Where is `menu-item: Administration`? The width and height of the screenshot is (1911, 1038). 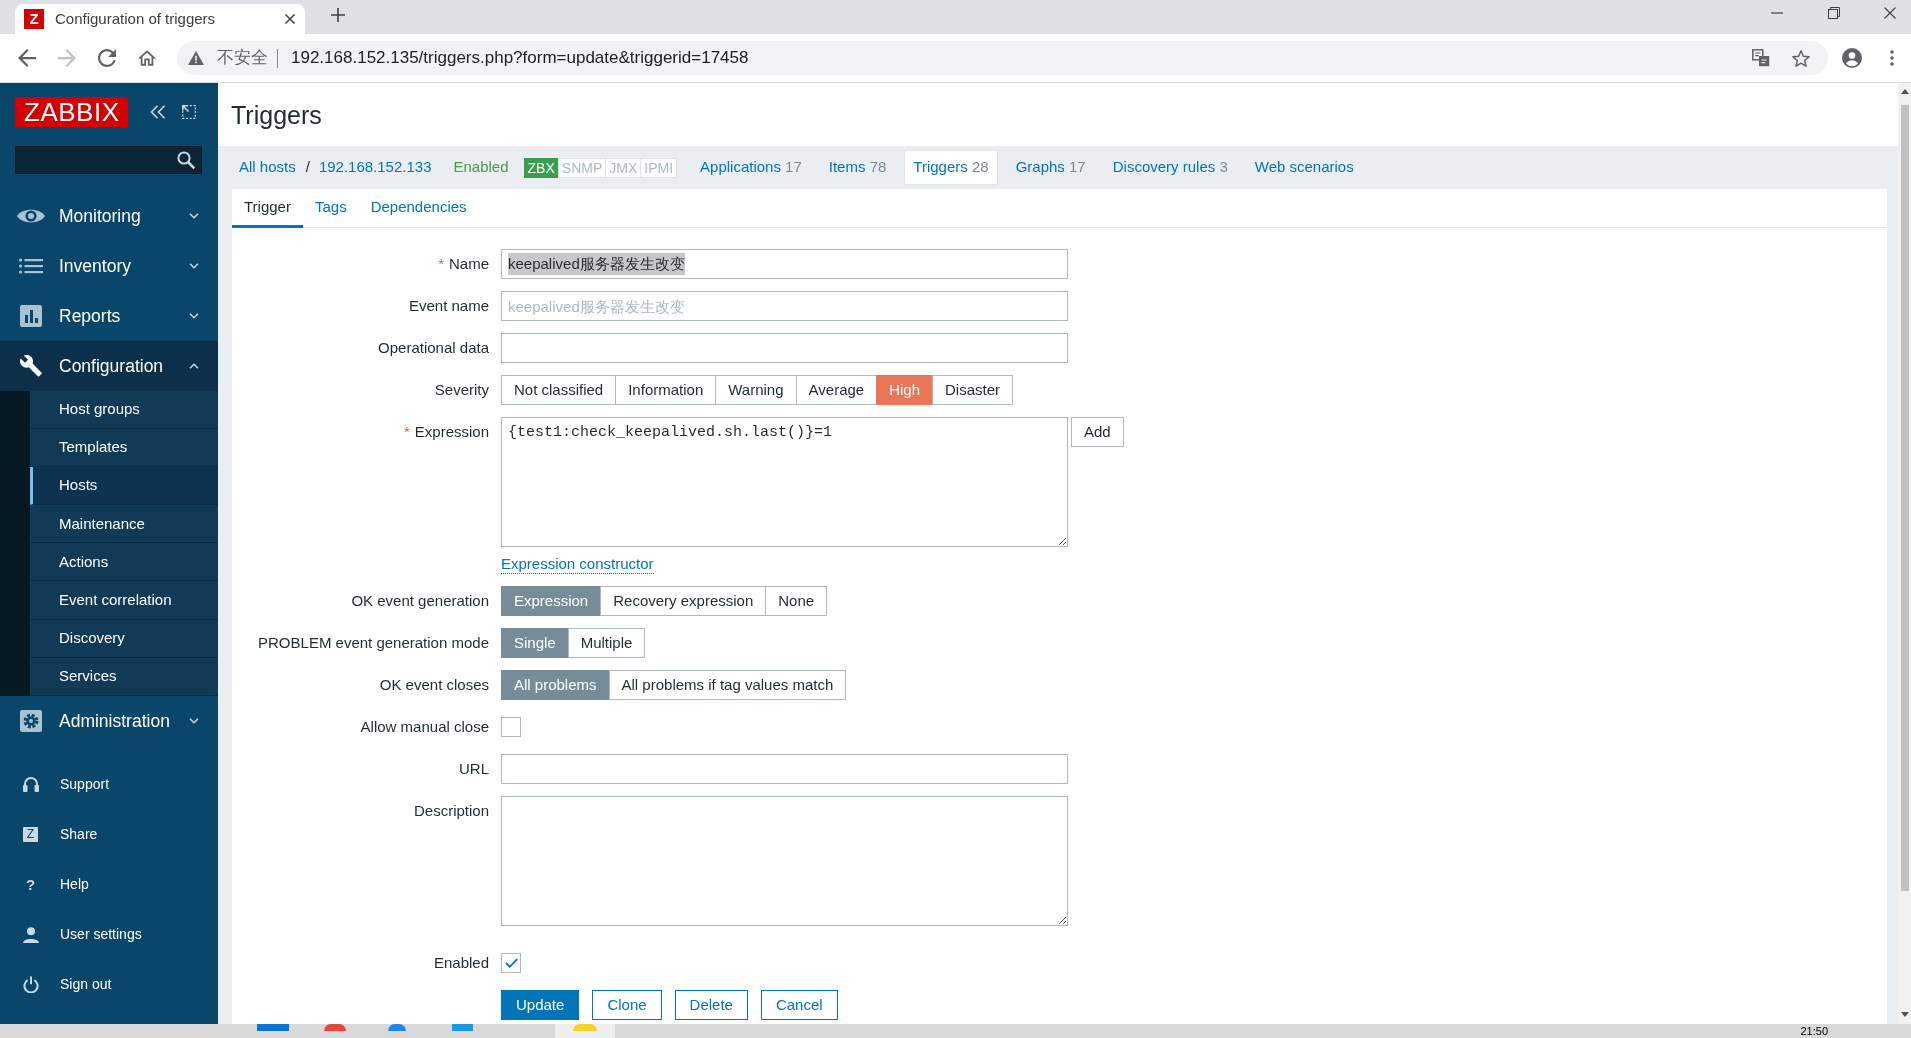 menu-item: Administration is located at coordinates (109, 720).